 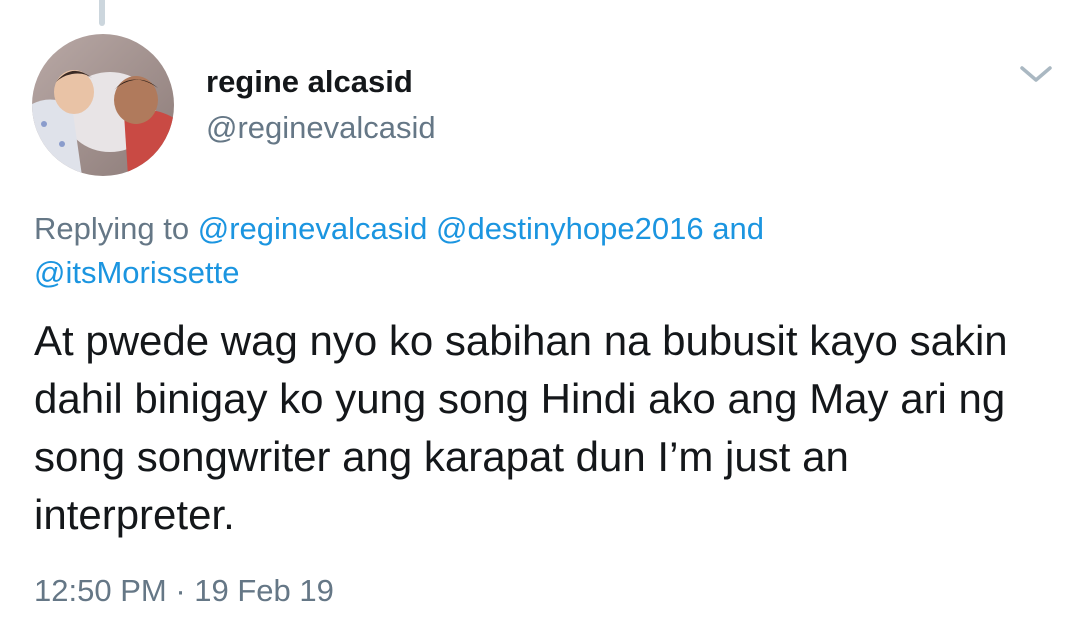 I want to click on avatar, so click(x=103, y=105).